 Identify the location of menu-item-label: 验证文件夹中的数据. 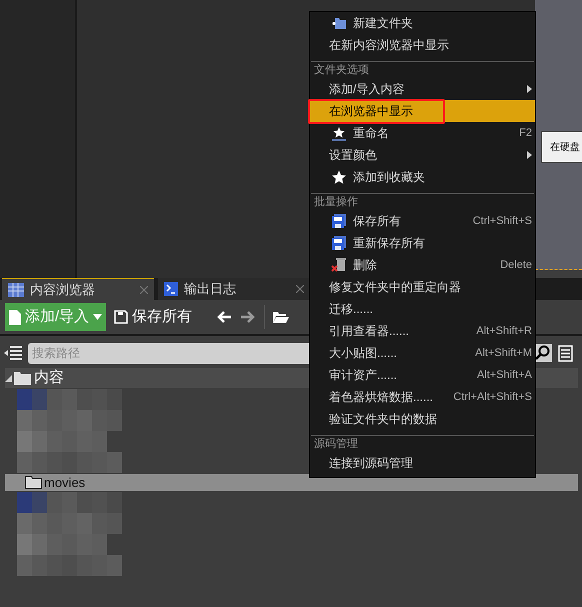
(383, 419).